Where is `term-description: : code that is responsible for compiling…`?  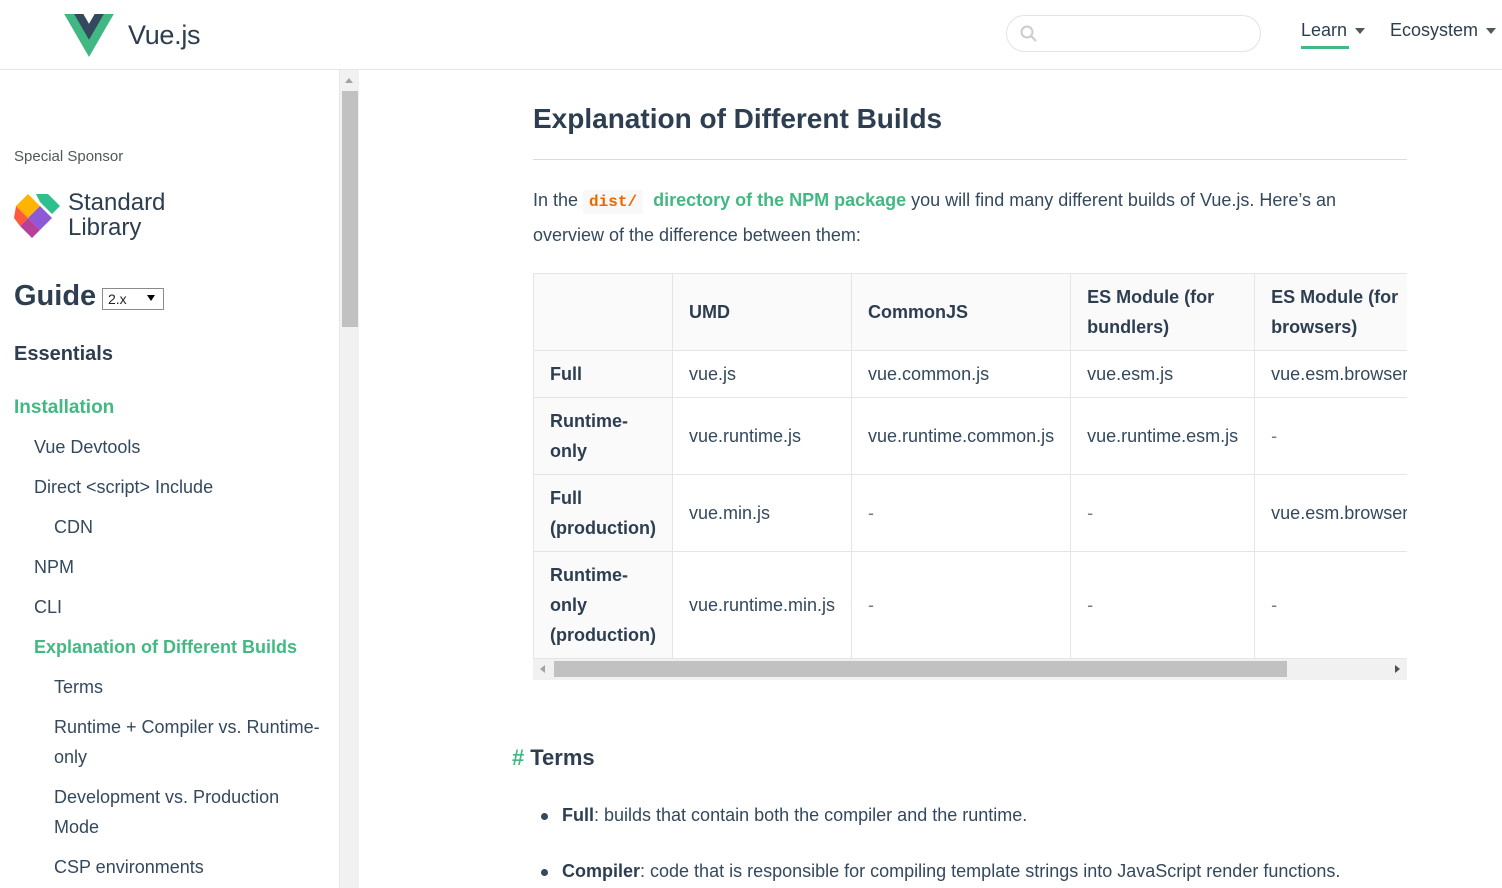
term-description: : code that is responsible for compiling… is located at coordinates (990, 871).